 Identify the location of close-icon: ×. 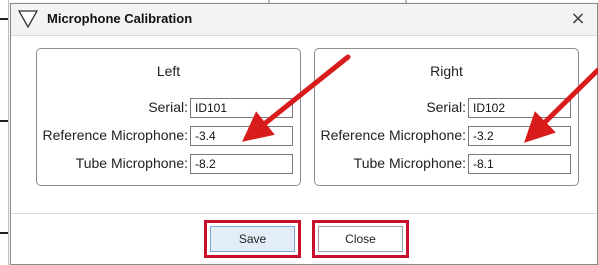
(578, 19).